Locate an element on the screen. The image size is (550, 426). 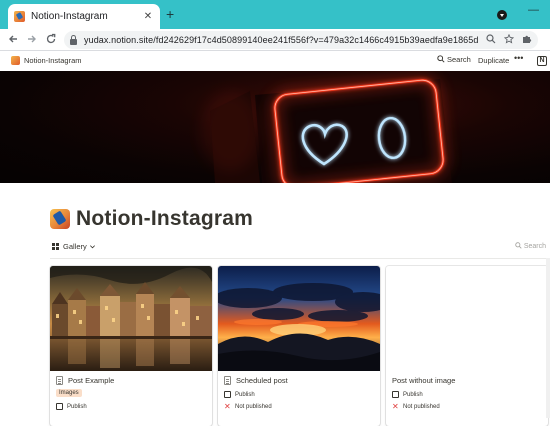
browser-tab-bar: Notion-Instagram ✕ + — is located at coordinates (275, 14).